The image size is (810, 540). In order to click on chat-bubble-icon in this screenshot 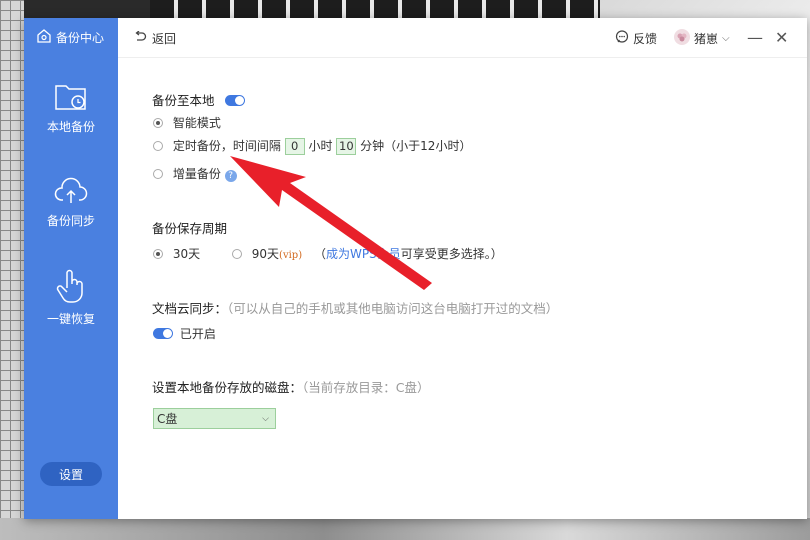, I will do `click(622, 38)`.